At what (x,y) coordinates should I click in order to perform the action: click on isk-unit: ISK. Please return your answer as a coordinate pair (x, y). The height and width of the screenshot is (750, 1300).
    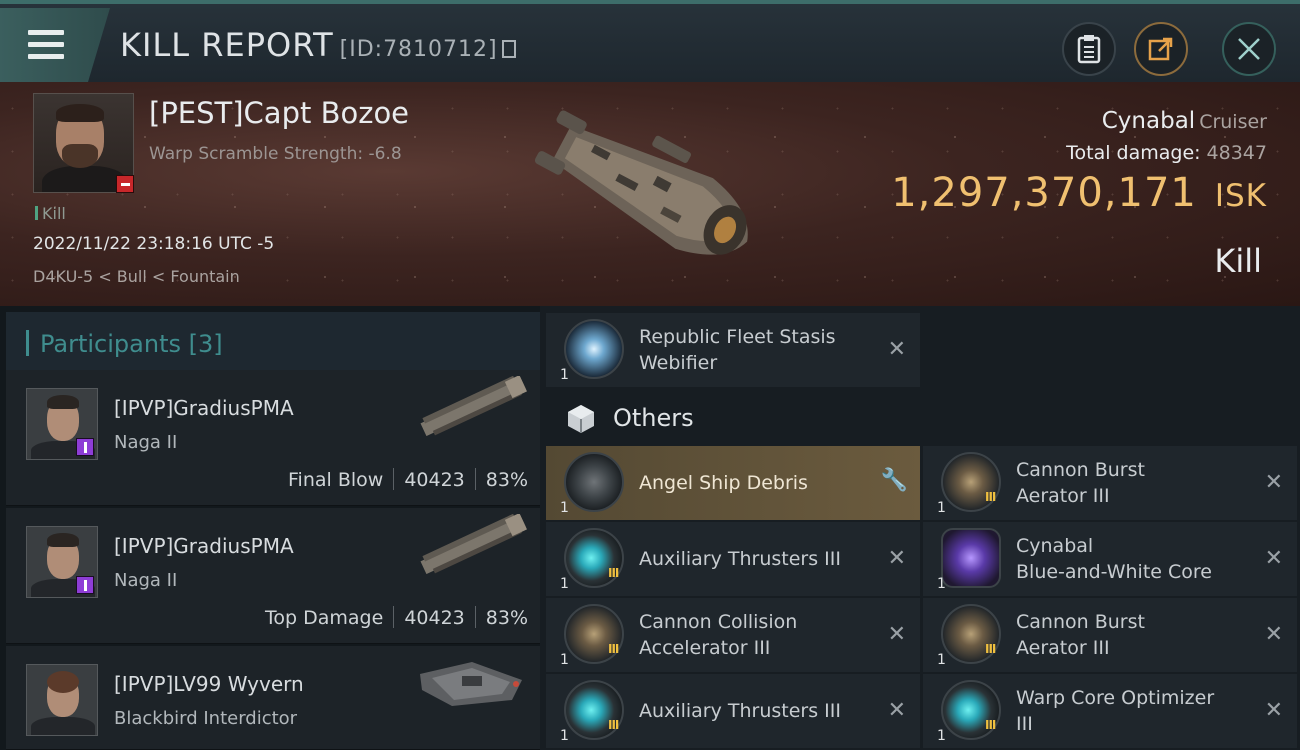
    Looking at the image, I should click on (1240, 196).